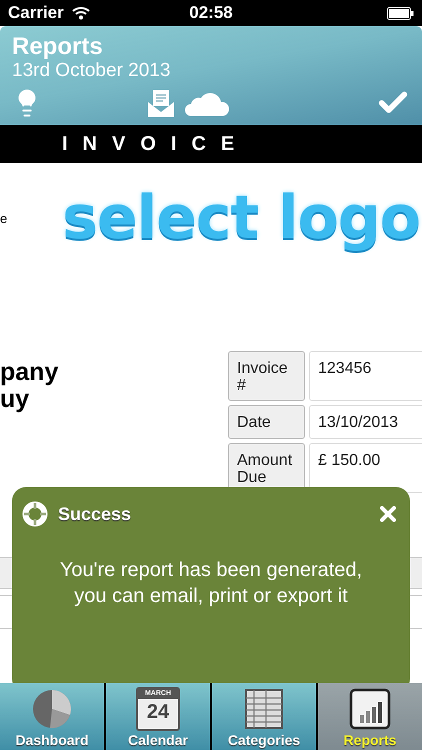 The image size is (422, 750). I want to click on battery-icon, so click(400, 13).